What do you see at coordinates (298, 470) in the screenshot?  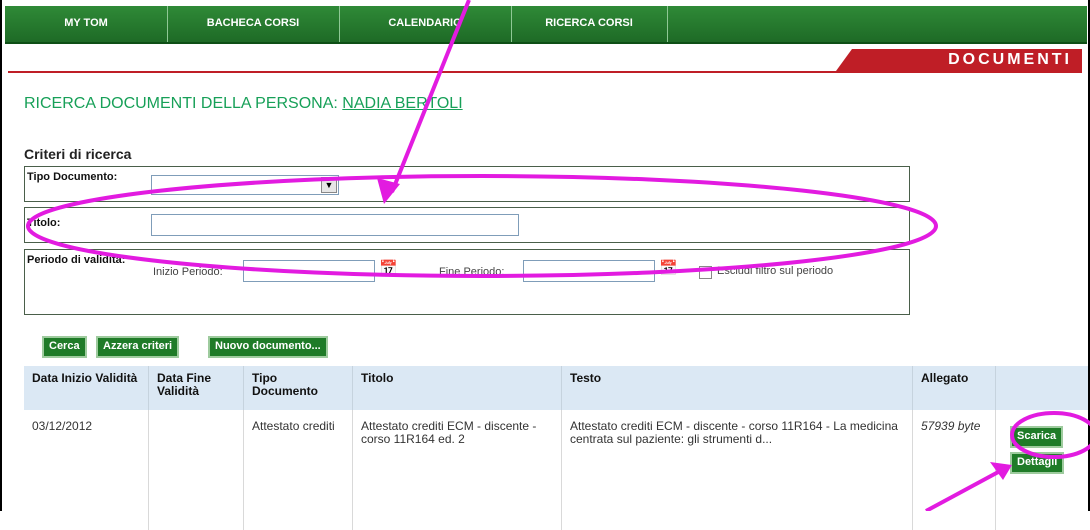 I see `cell-tipo: Attestato crediti` at bounding box center [298, 470].